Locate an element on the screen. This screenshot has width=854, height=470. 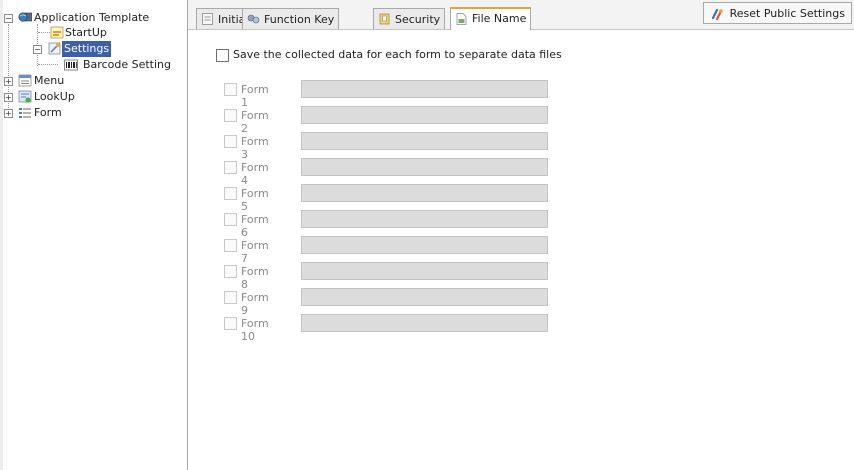
form-label: Form 5 is located at coordinates (255, 200).